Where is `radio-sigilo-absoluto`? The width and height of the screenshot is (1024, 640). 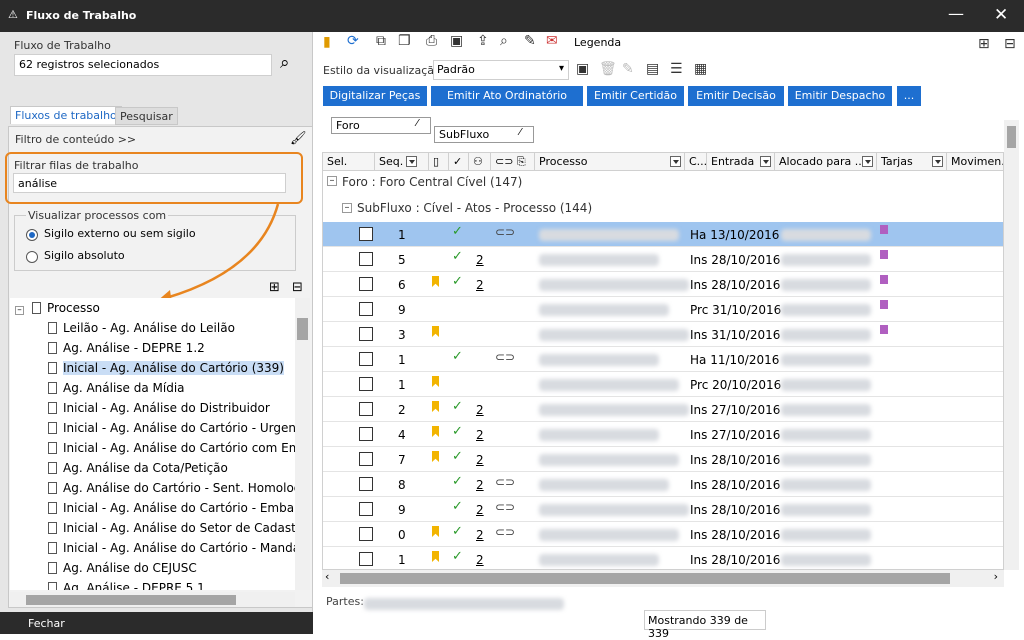
radio-sigilo-absoluto is located at coordinates (32, 257).